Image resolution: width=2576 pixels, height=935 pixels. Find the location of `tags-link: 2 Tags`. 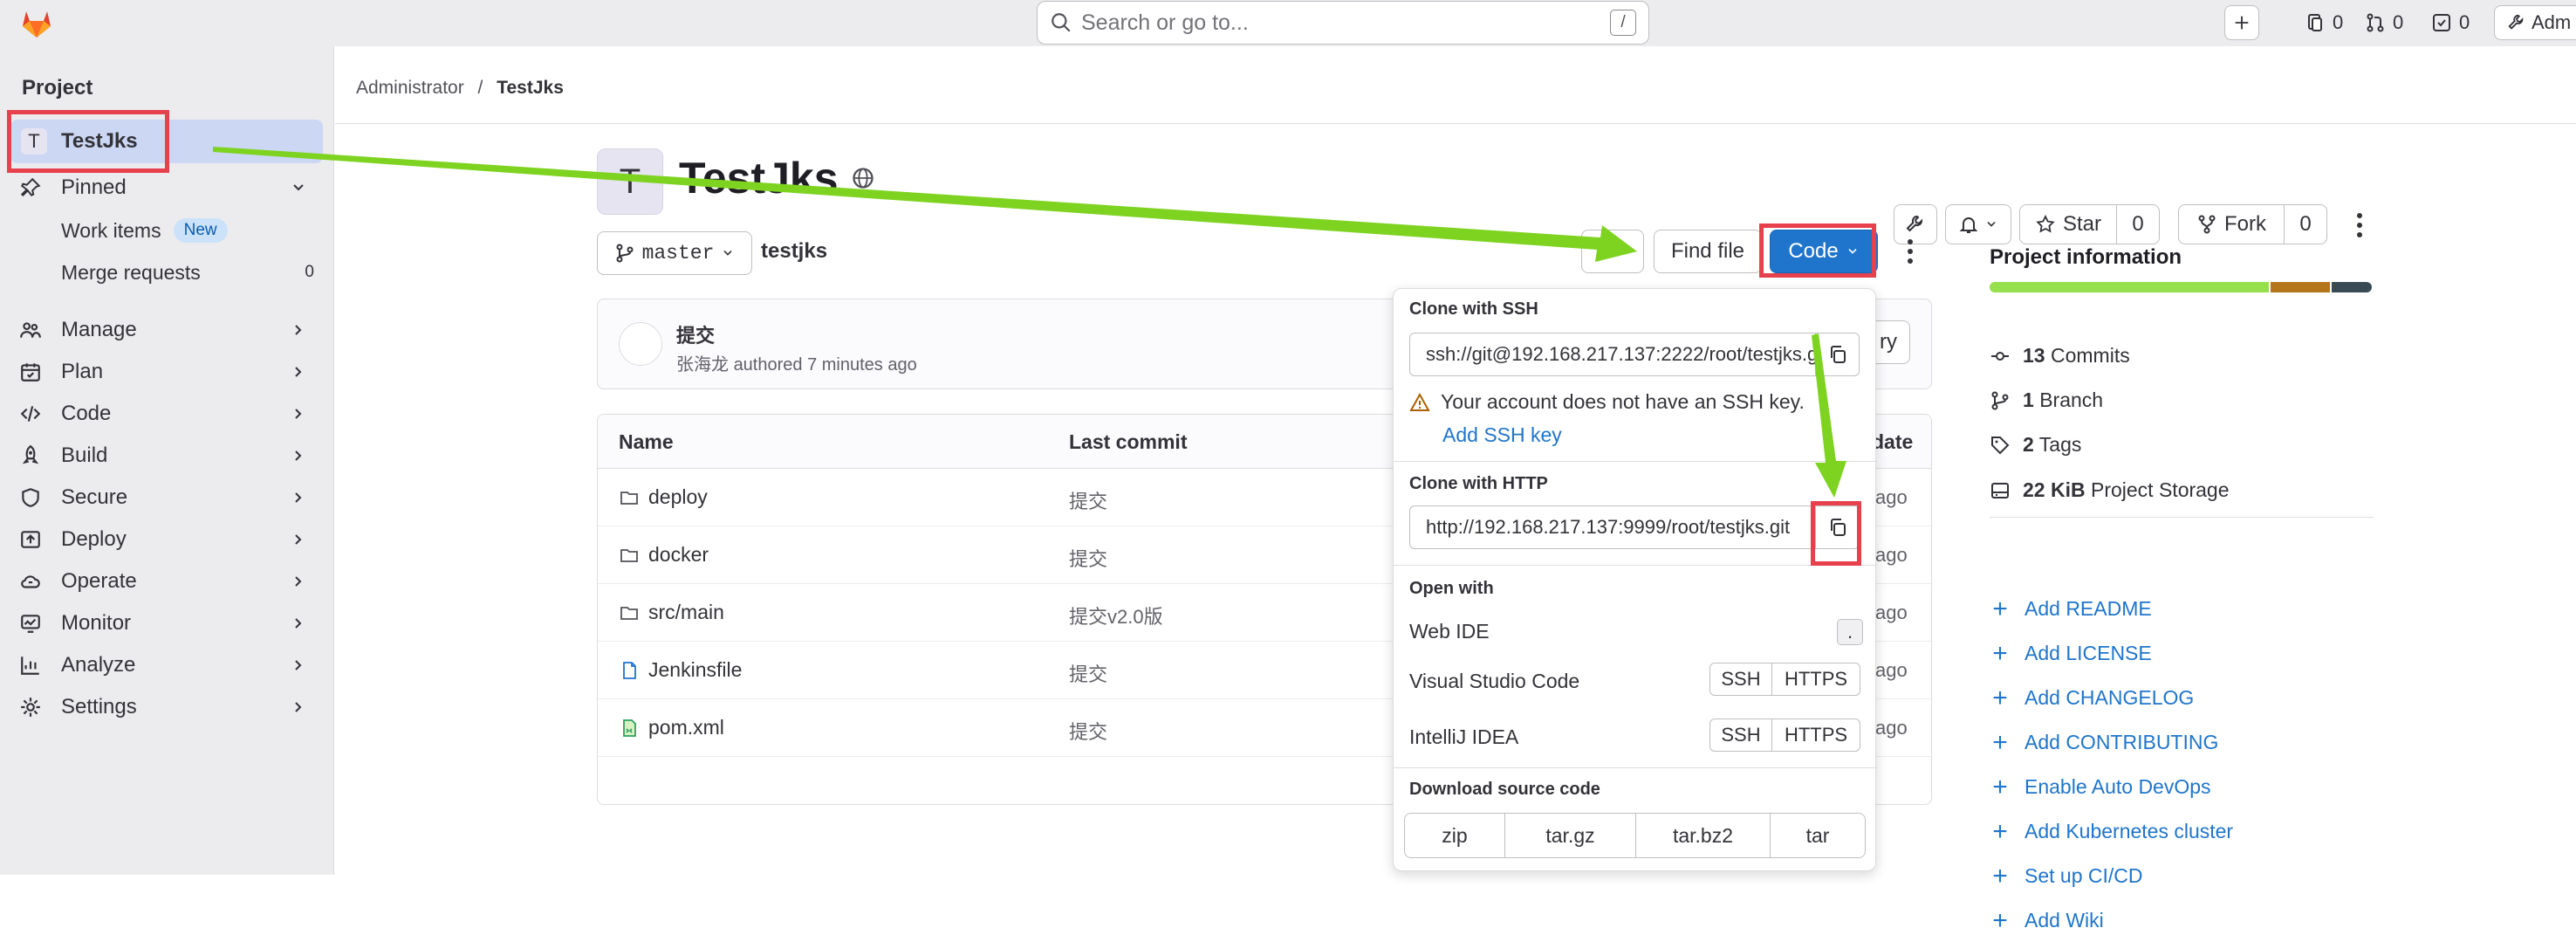

tags-link: 2 Tags is located at coordinates (2036, 445).